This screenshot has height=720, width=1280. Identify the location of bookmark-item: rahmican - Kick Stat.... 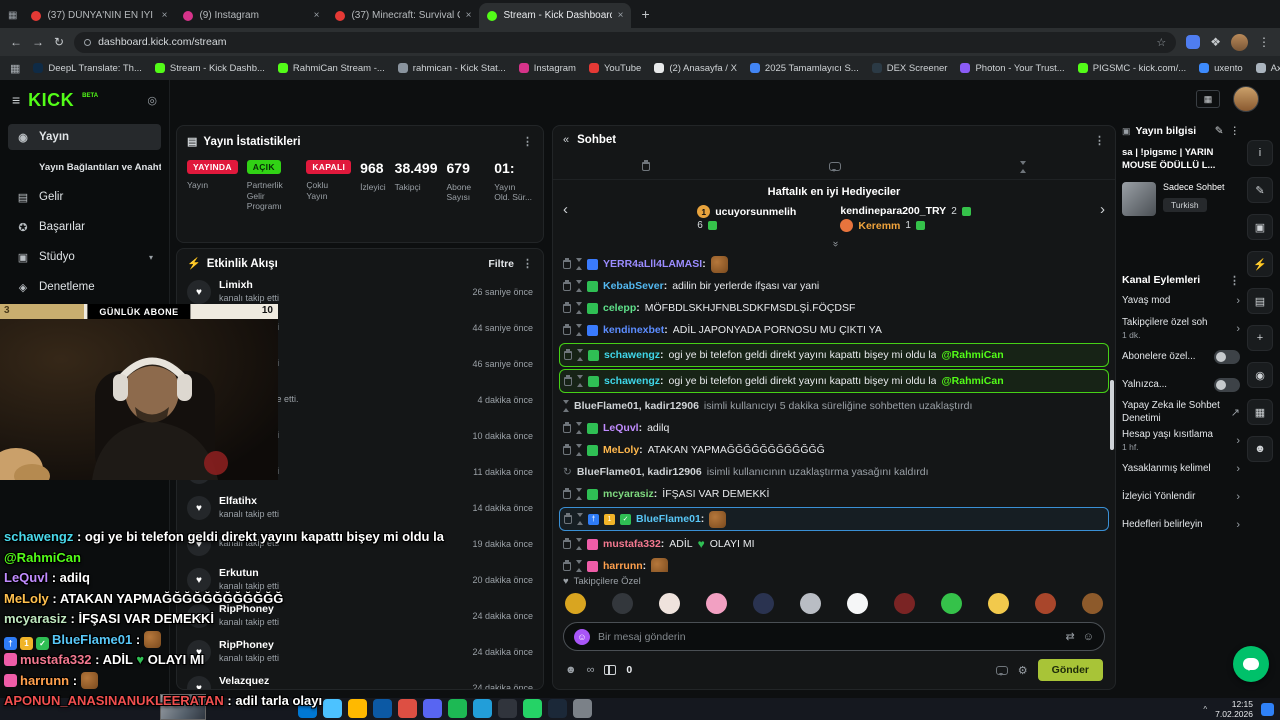
(451, 68).